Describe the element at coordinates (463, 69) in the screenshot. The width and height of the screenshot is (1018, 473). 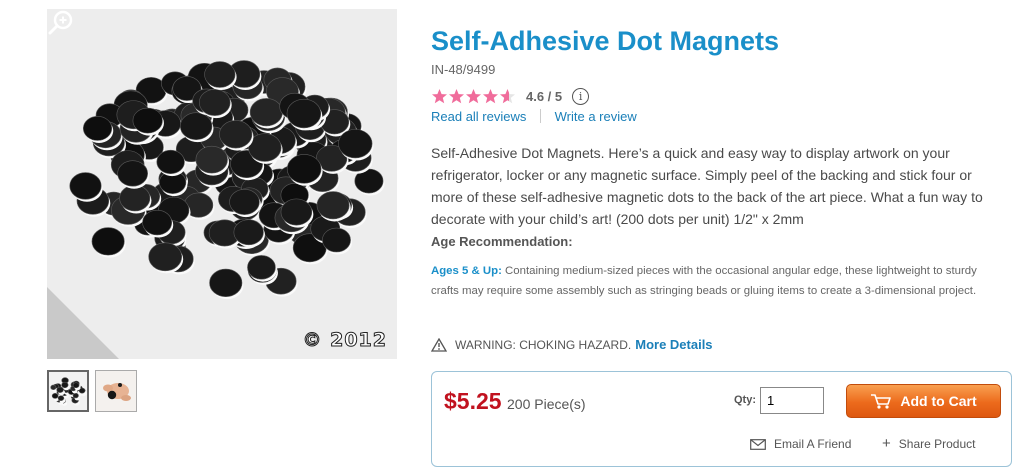
I see `product-sku: IN-48/9499` at that location.